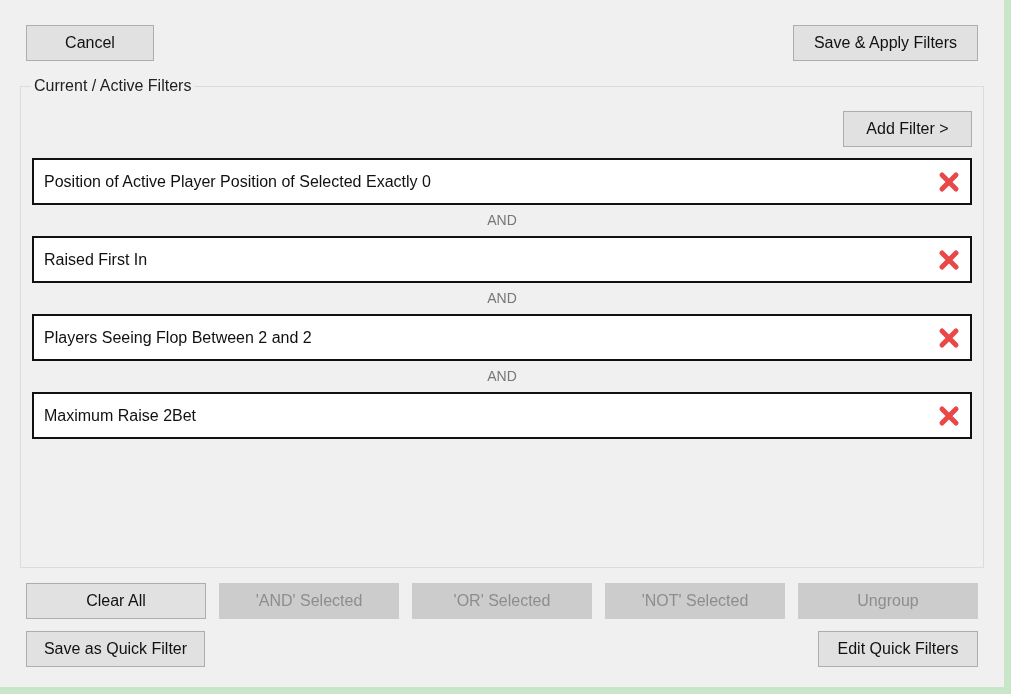  I want to click on filter-text: Raised First In, so click(96, 259).